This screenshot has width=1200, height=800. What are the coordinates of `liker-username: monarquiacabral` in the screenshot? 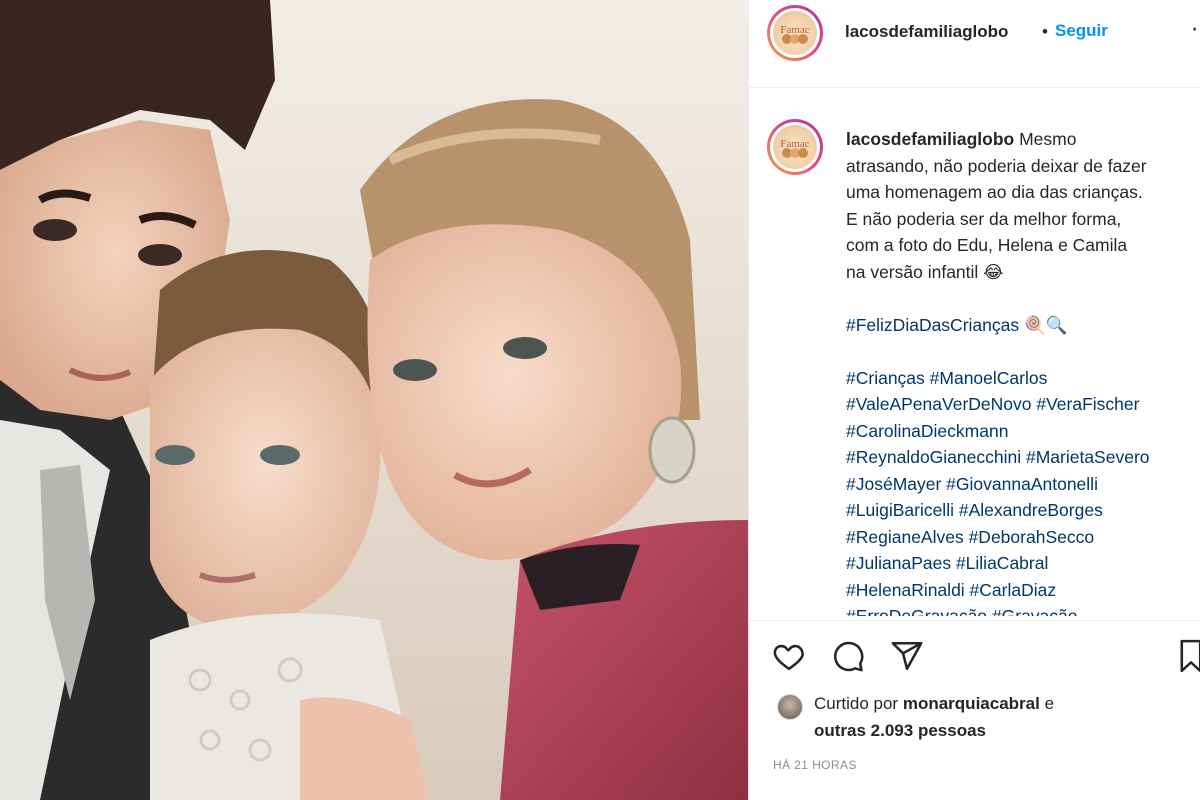 It's located at (971, 703).